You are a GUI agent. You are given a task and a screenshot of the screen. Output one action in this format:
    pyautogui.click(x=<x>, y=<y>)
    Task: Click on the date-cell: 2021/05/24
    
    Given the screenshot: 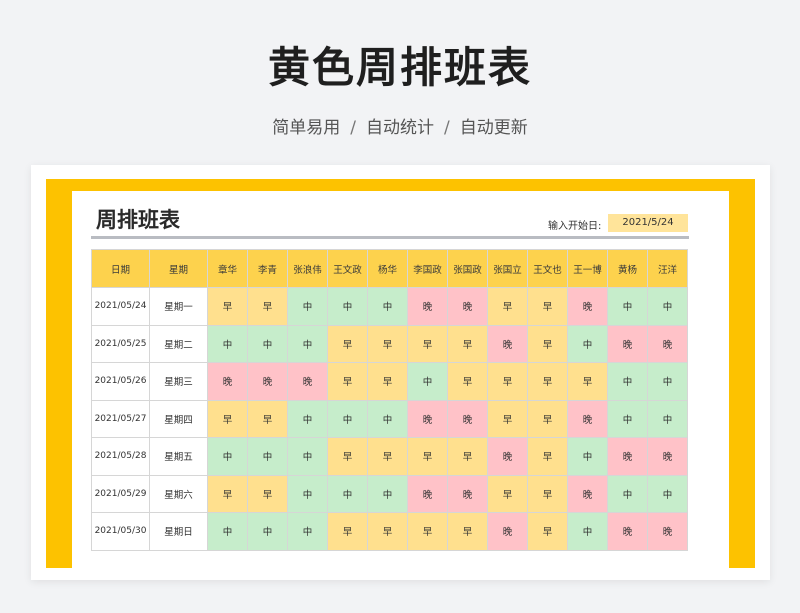 What is the action you would take?
    pyautogui.click(x=120, y=306)
    